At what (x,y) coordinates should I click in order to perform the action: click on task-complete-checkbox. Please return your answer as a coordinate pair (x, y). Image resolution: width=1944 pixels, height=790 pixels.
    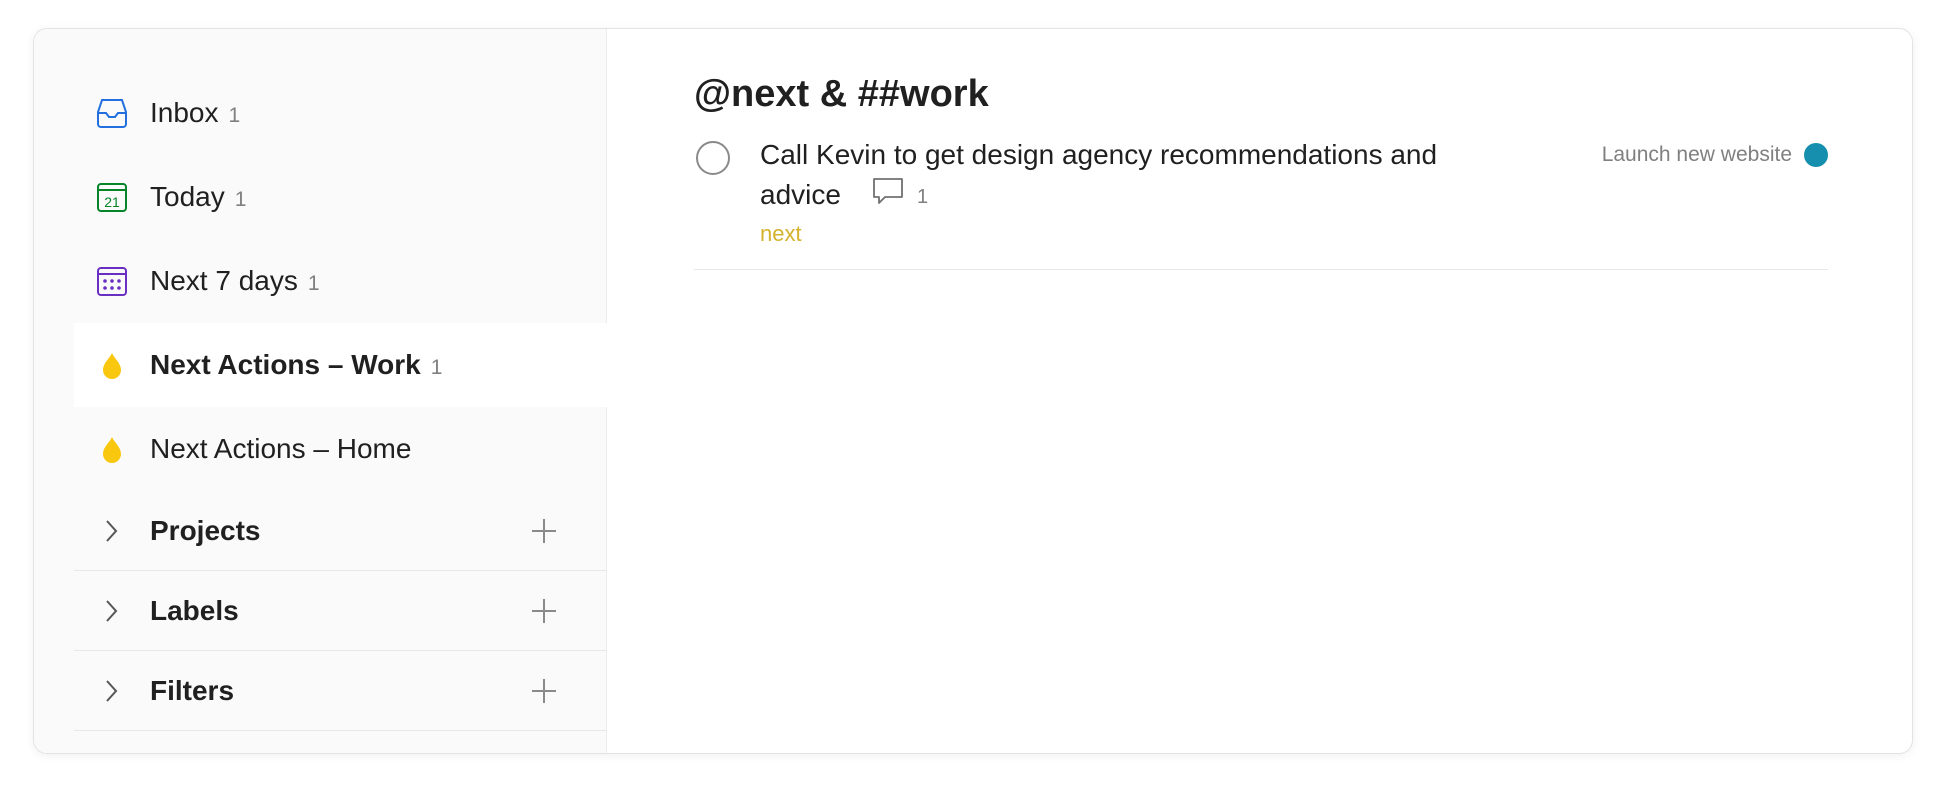
    Looking at the image, I should click on (713, 158).